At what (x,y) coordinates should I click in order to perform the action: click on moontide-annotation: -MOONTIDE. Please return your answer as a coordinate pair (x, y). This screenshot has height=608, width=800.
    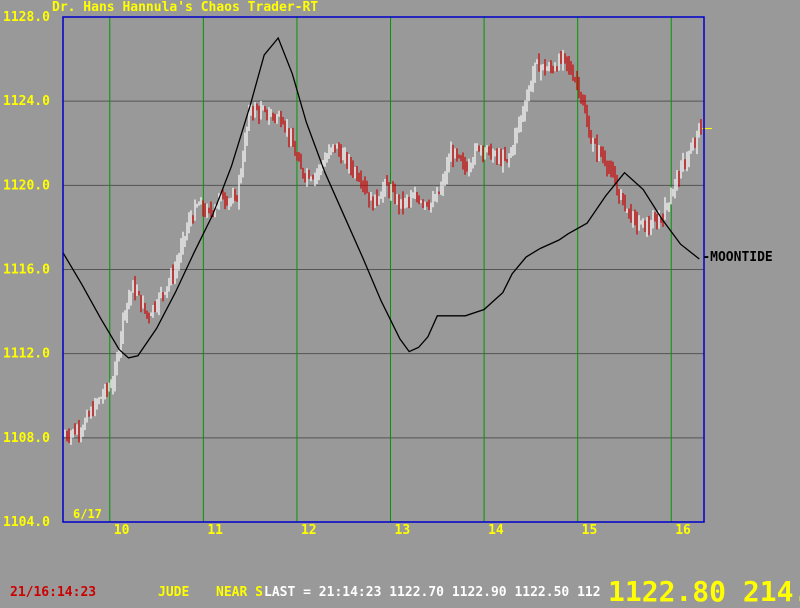
    Looking at the image, I should click on (737, 257).